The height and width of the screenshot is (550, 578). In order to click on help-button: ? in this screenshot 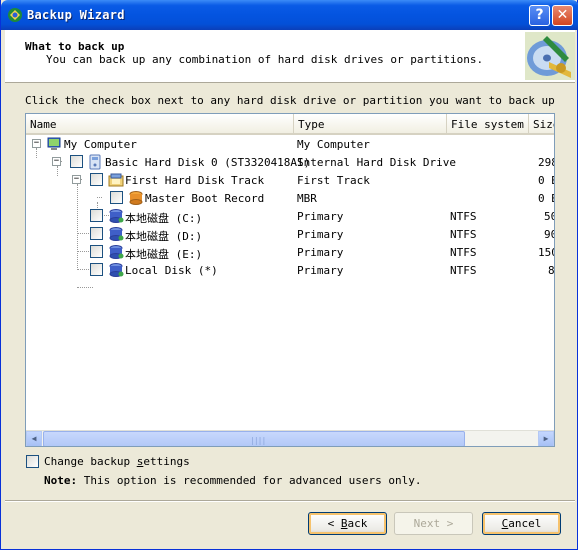, I will do `click(539, 15)`.